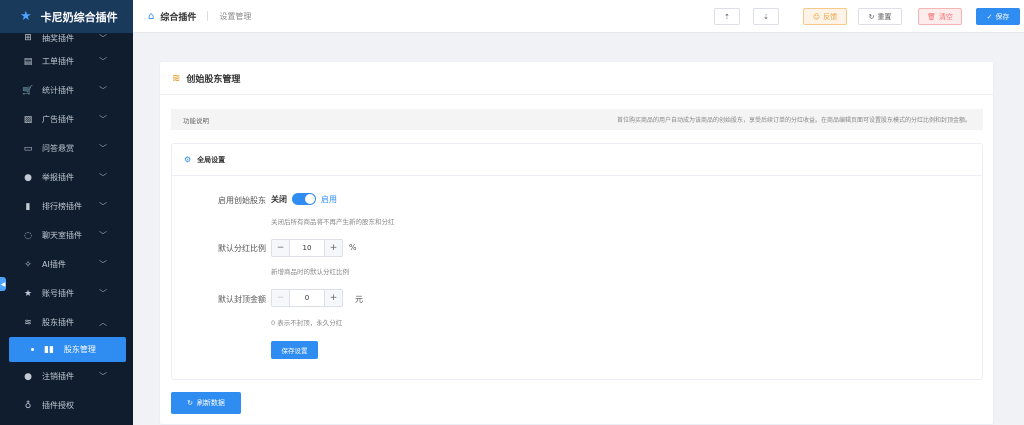 Image resolution: width=1024 pixels, height=425 pixels. I want to click on sidebar-item-main-3: ▨ 广告插件 ﹀, so click(66, 119).